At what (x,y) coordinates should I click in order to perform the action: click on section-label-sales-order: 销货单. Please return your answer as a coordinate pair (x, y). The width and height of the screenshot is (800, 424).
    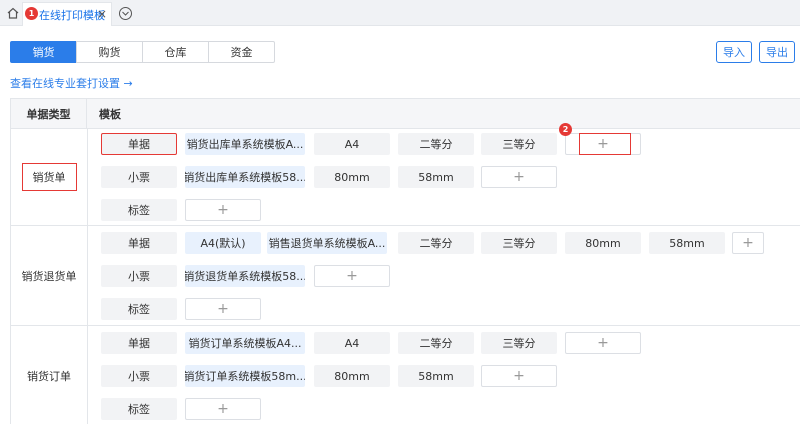
    Looking at the image, I should click on (49, 177).